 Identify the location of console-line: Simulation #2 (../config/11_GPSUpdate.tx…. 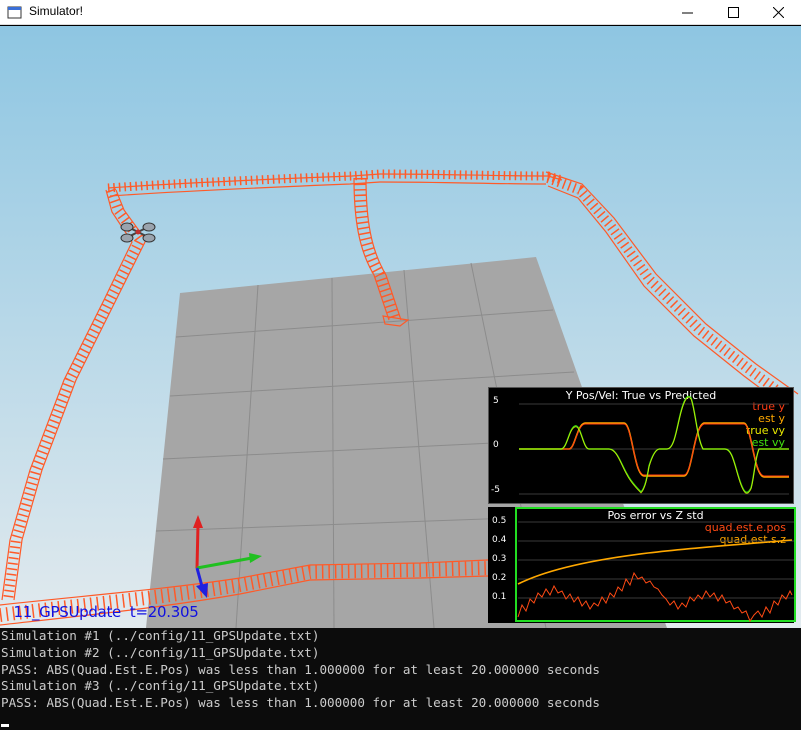
(160, 652).